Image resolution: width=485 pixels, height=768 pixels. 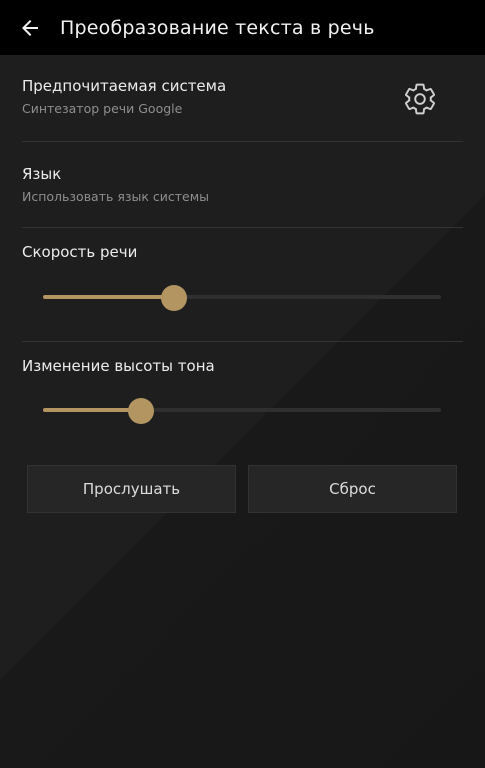 I want to click on language-title: Язык, so click(x=42, y=174).